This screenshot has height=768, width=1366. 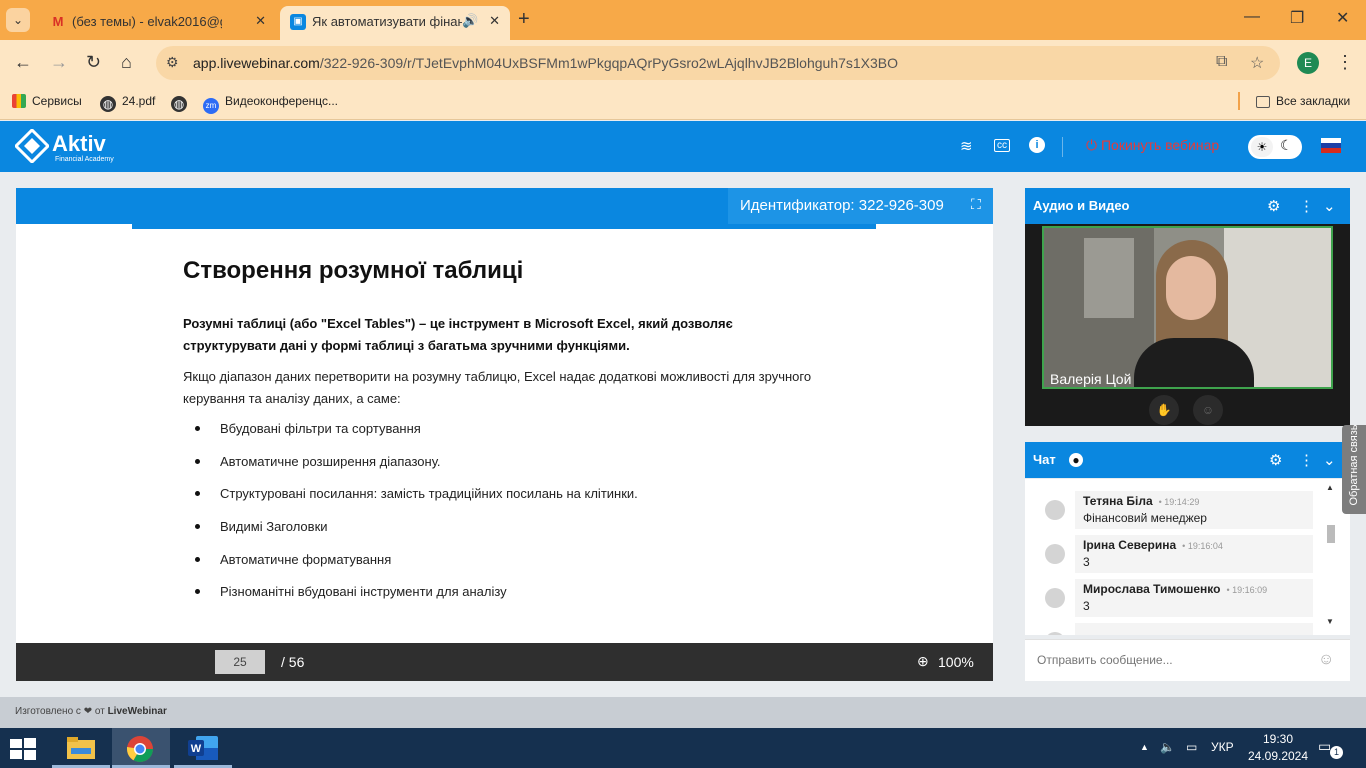 What do you see at coordinates (1164, 410) in the screenshot?
I see `raise-hand-icon: ✋` at bounding box center [1164, 410].